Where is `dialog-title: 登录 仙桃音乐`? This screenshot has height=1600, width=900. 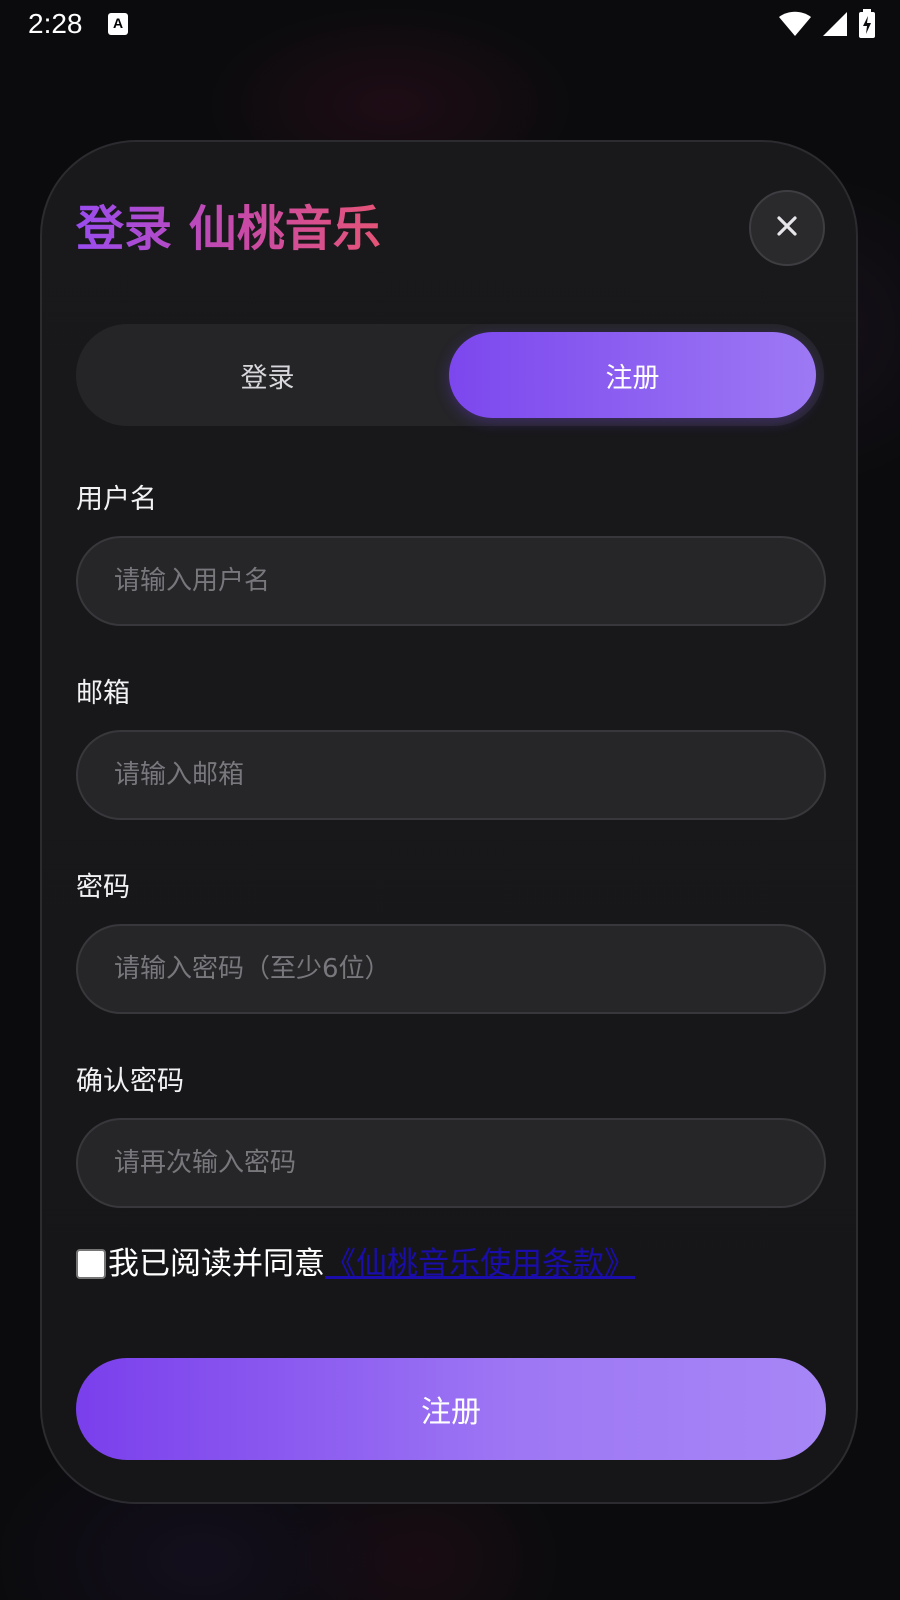
dialog-title: 登录 仙桃音乐 is located at coordinates (228, 229).